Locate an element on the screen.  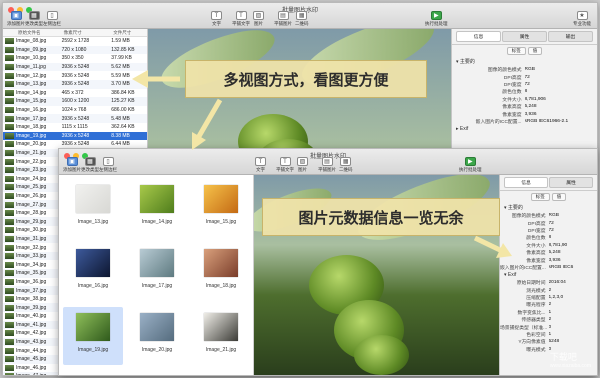
thumbnail-cell: Image_19.jpg is located at coordinates (93, 336).